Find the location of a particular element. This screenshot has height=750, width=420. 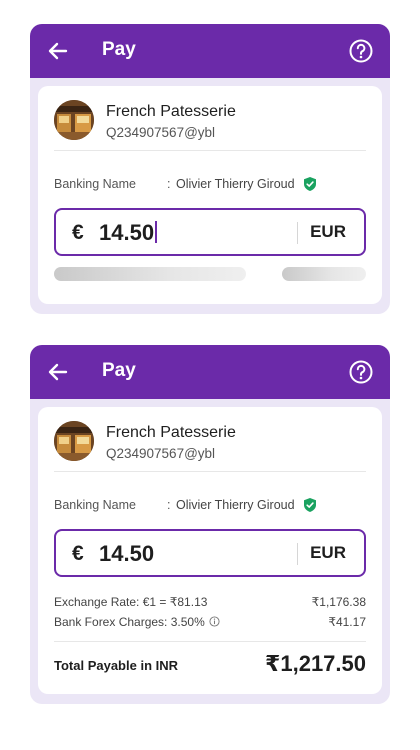

exchange-rate-row: Exchange Rate: €1 = ₹81.13 ₹1,176.38 is located at coordinates (210, 603).